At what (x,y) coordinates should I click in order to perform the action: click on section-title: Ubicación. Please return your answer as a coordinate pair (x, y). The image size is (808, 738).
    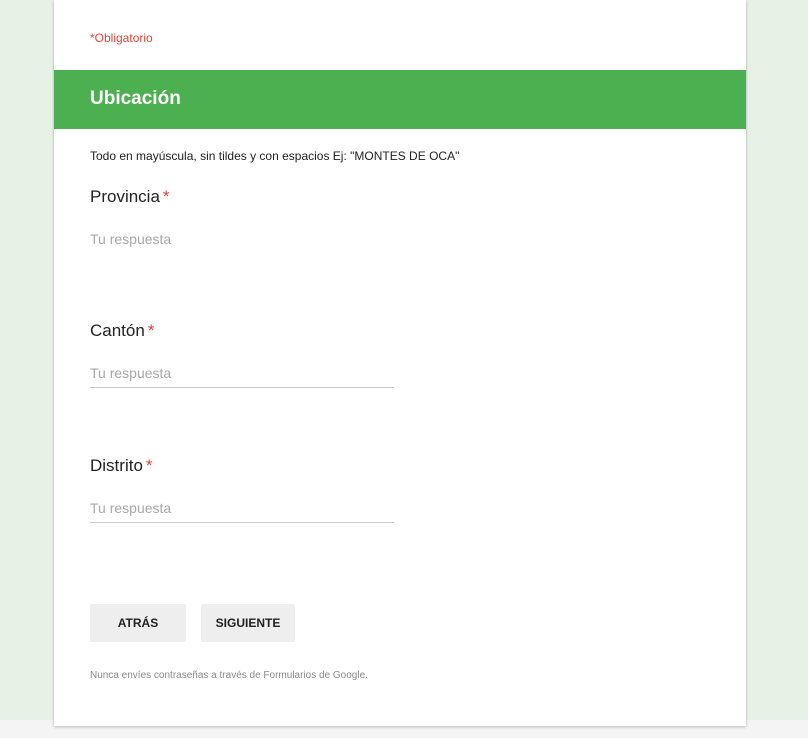
    Looking at the image, I should click on (135, 98).